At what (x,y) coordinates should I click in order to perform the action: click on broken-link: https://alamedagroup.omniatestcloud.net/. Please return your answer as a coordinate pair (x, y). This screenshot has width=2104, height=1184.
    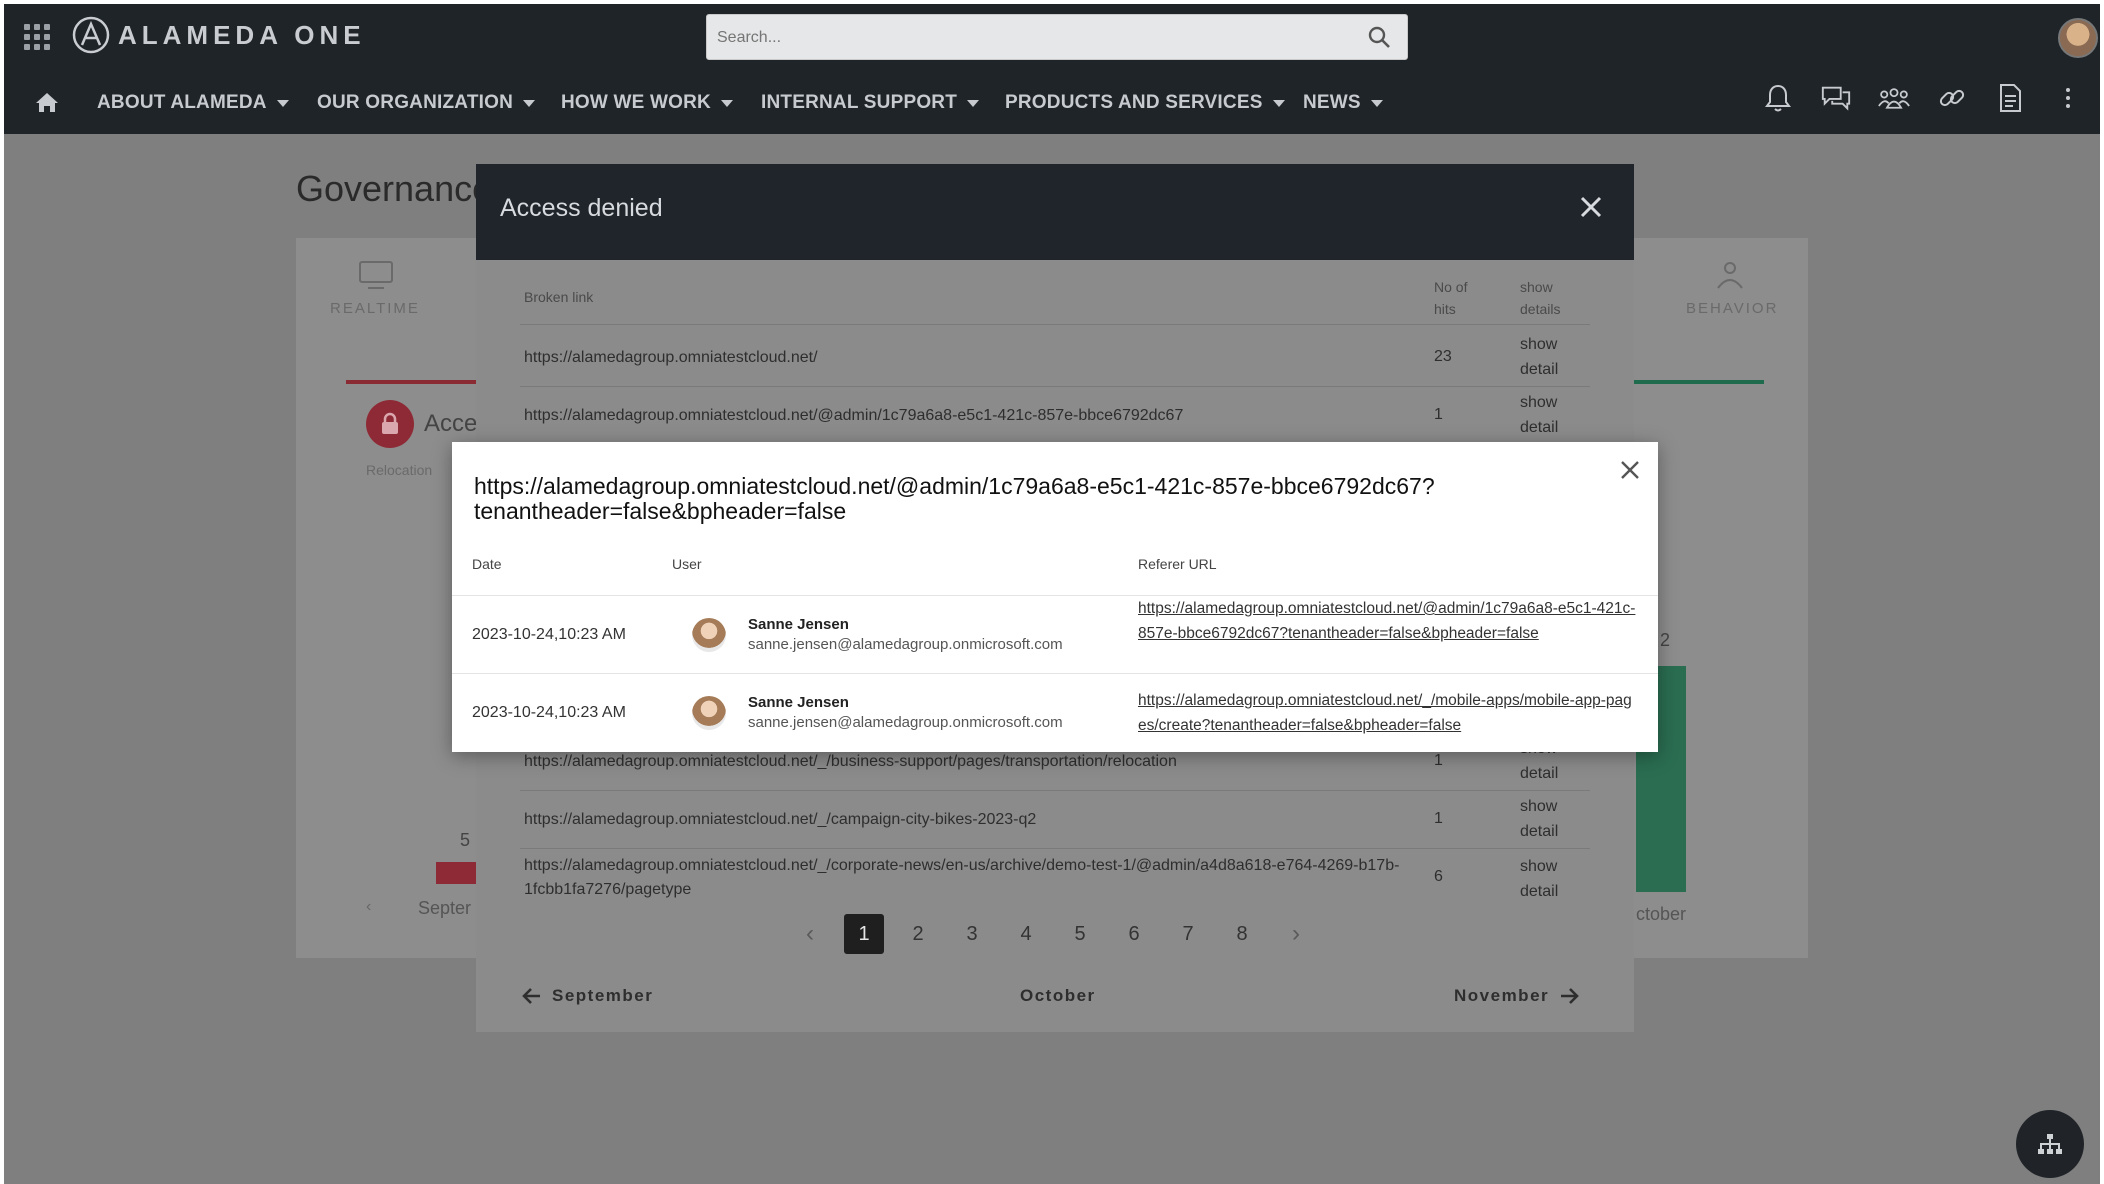
    Looking at the image, I should click on (671, 357).